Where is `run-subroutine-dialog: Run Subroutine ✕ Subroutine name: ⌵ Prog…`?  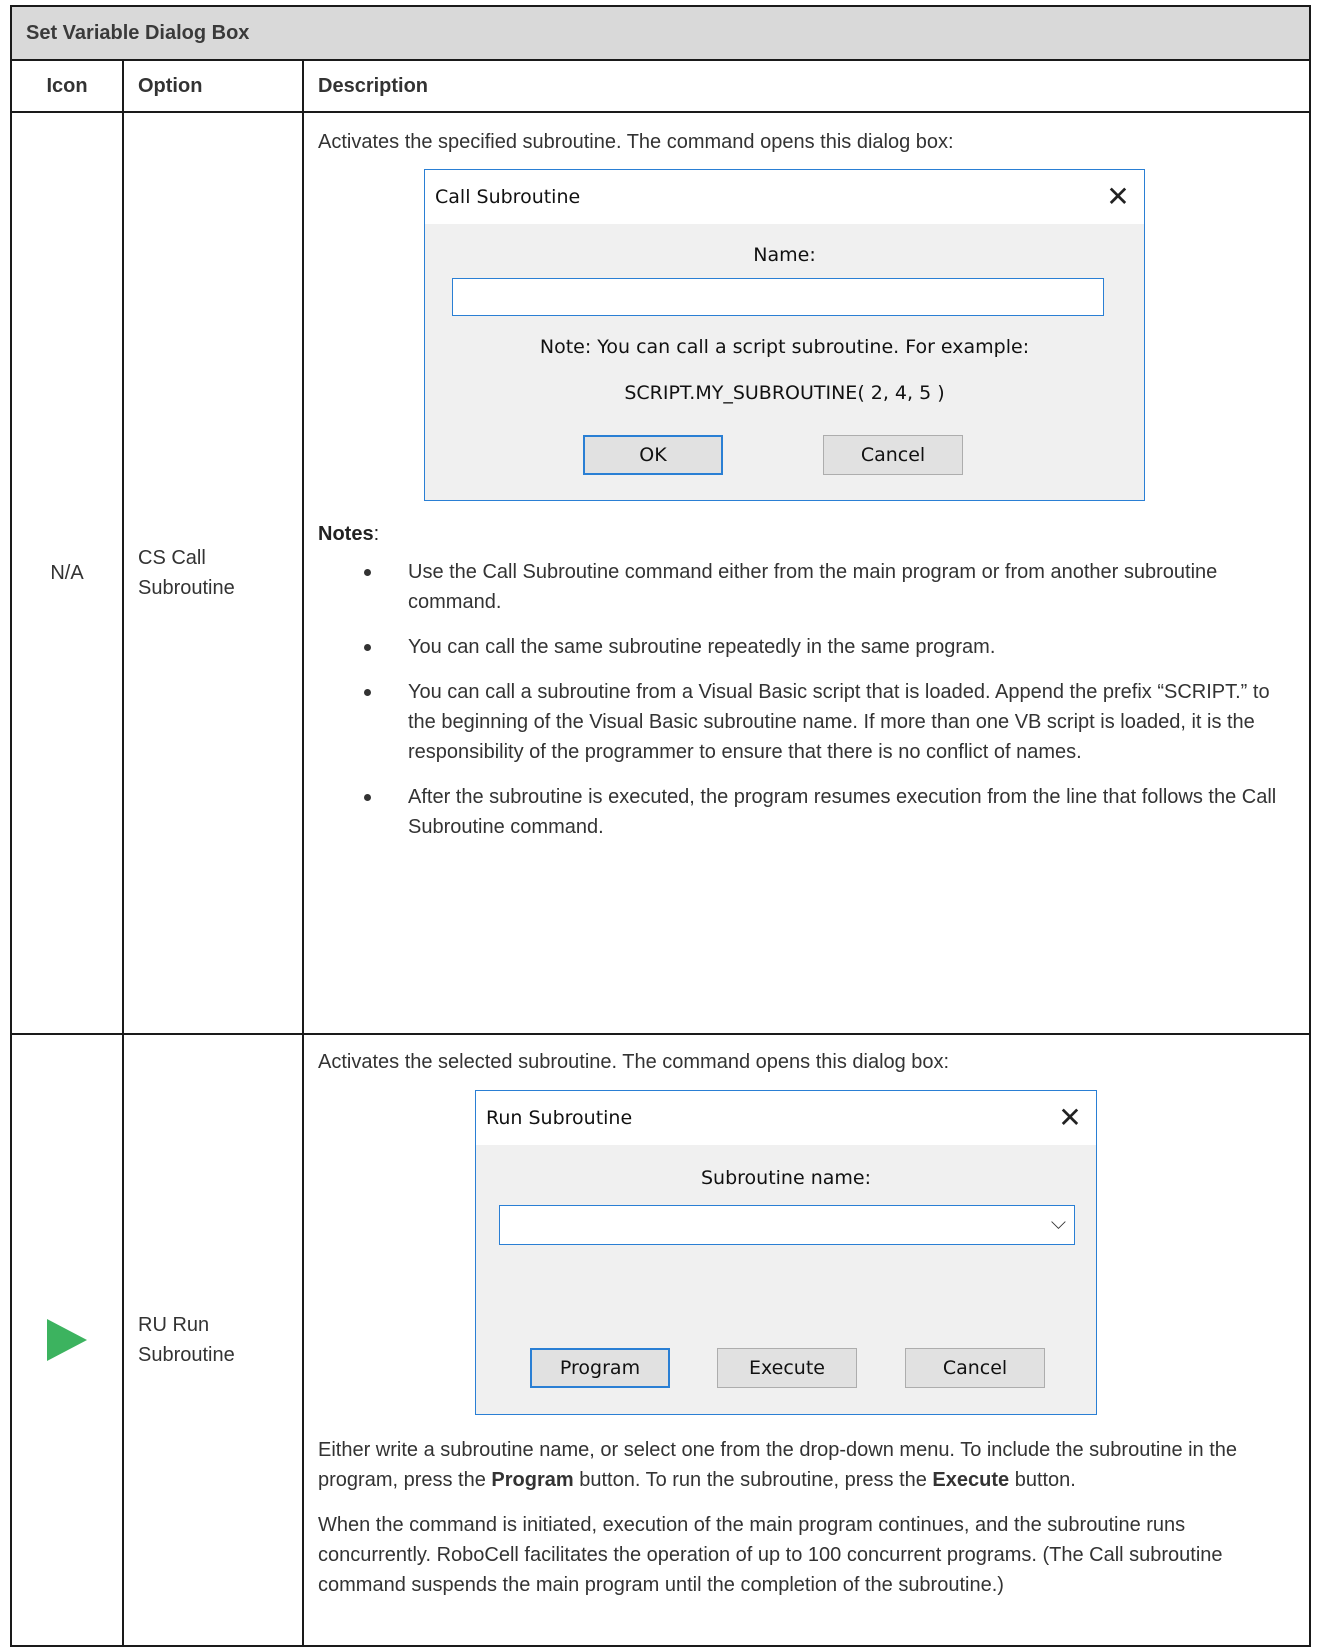
run-subroutine-dialog: Run Subroutine ✕ Subroutine name: ⌵ Prog… is located at coordinates (786, 1252).